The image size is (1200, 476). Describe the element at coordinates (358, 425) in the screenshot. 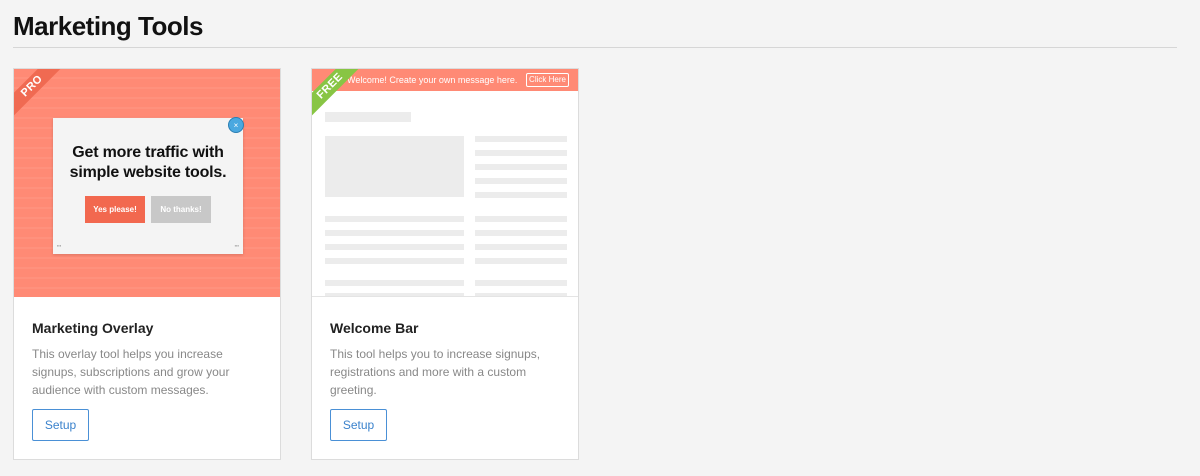

I see `setup-button-welcome-bar: Setup` at that location.